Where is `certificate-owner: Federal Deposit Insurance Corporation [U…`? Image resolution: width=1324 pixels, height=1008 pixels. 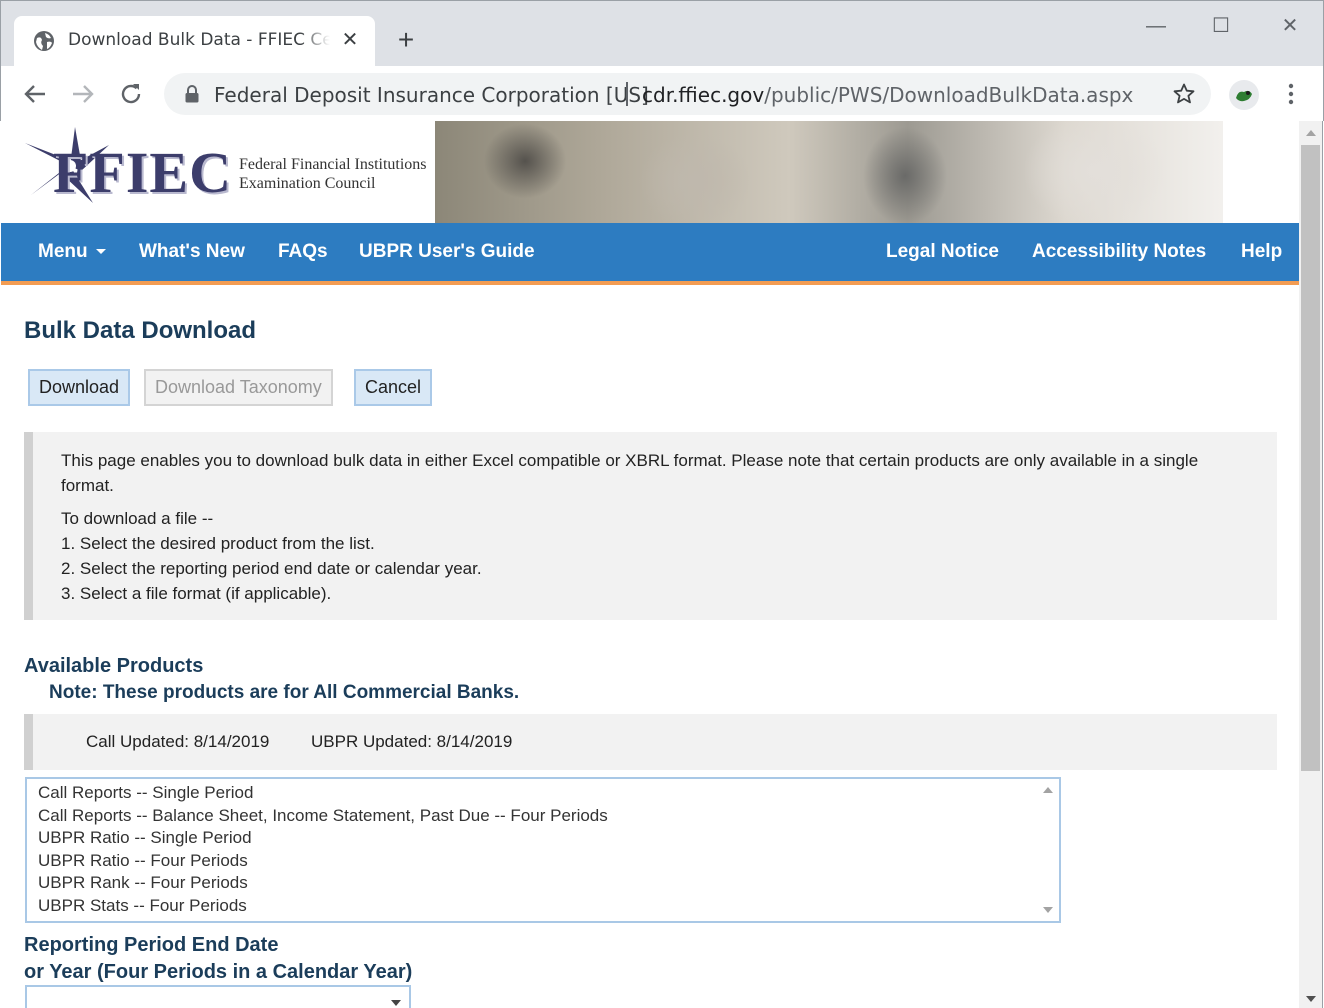 certificate-owner: Federal Deposit Insurance Corporation [U… is located at coordinates (431, 95).